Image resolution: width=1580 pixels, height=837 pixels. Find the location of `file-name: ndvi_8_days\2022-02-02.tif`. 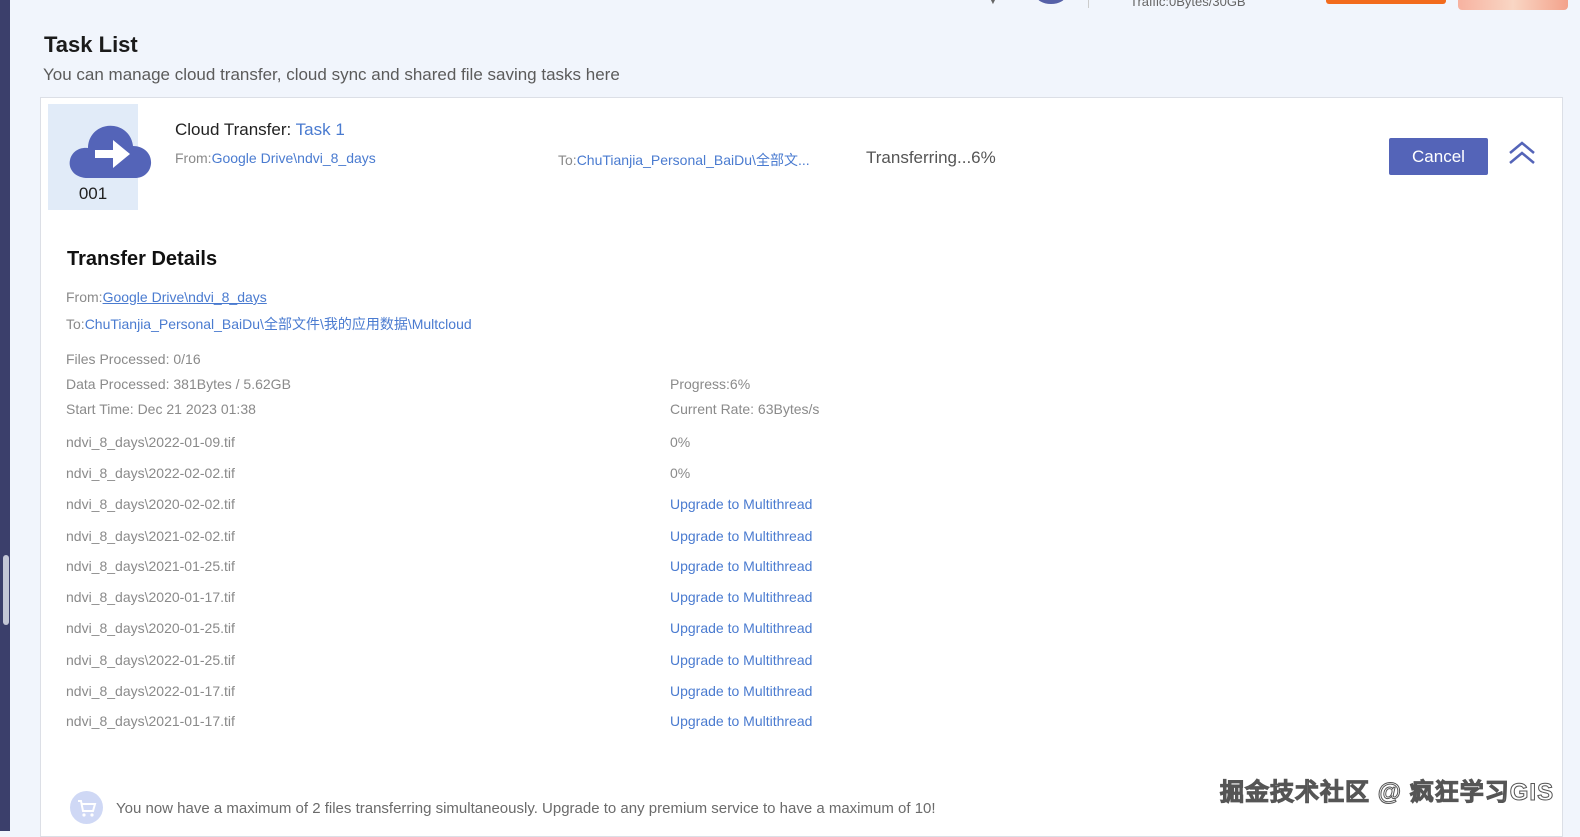

file-name: ndvi_8_days\2022-02-02.tif is located at coordinates (150, 473).